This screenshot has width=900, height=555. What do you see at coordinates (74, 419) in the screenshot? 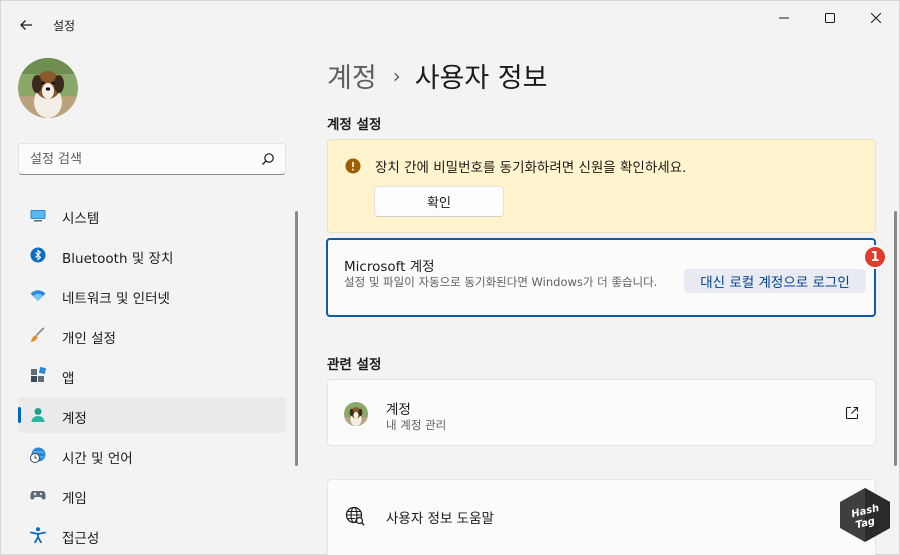
I see `sidebar-item-label: 계정` at bounding box center [74, 419].